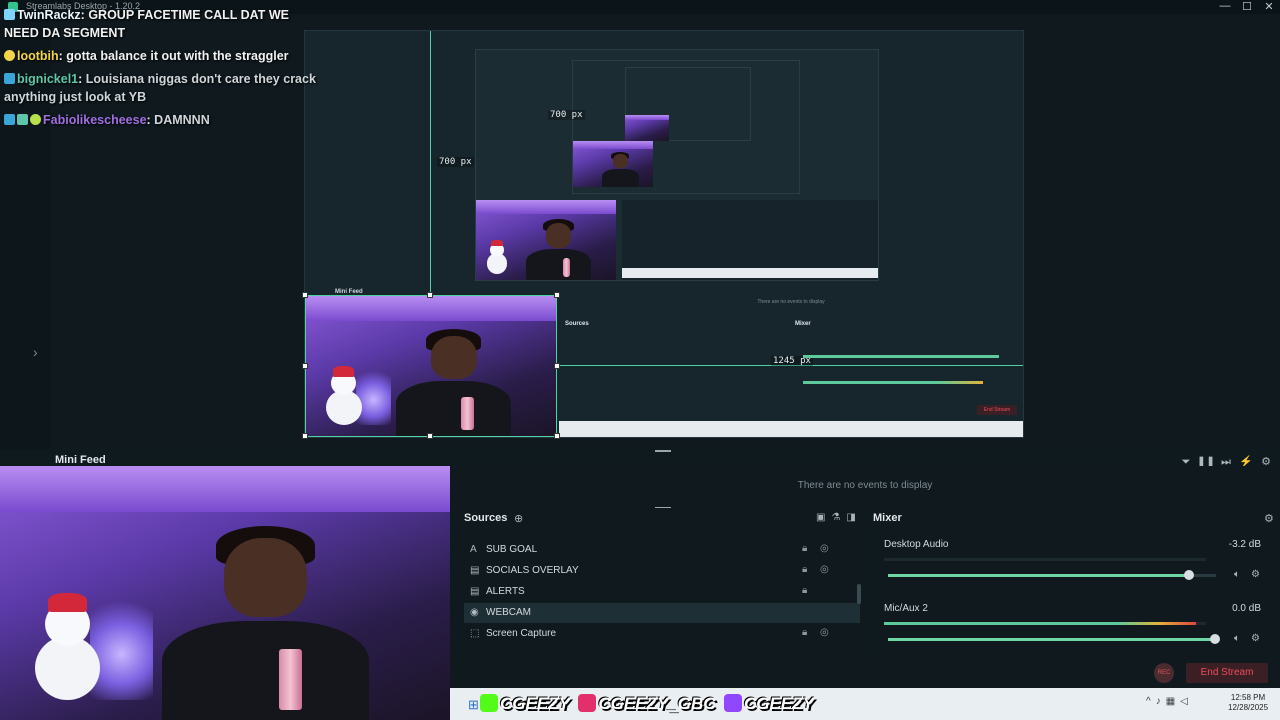 This screenshot has height=720, width=1280. What do you see at coordinates (1164, 673) in the screenshot?
I see `record-button: REC` at bounding box center [1164, 673].